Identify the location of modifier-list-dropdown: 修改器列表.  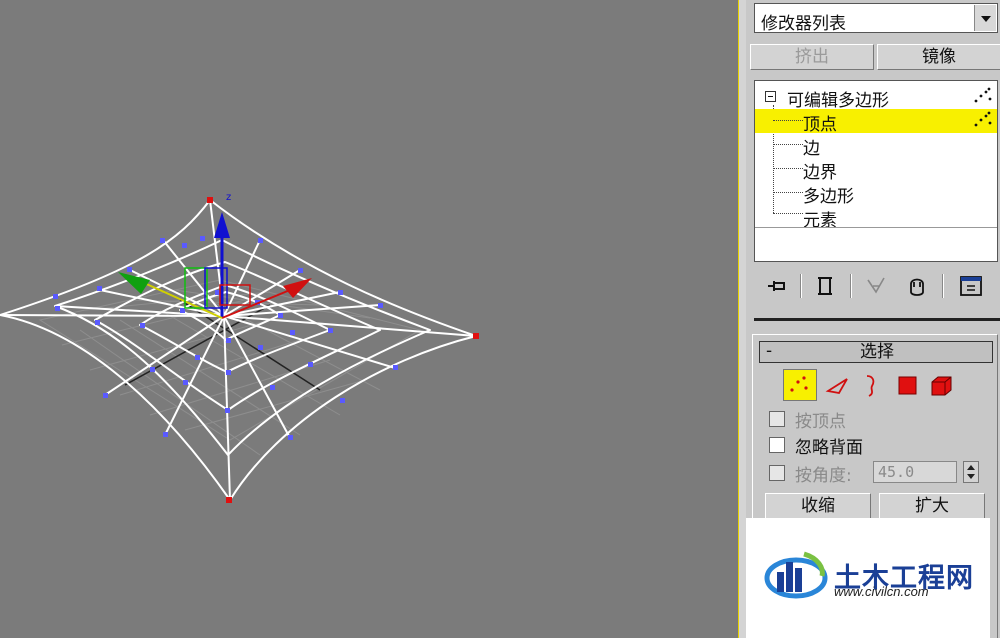
(876, 18).